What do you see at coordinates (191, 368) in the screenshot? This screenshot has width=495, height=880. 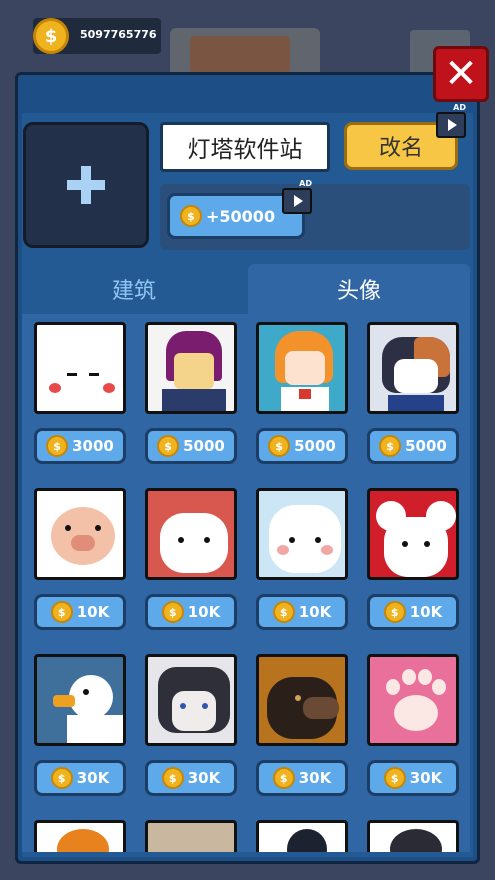 I see `avatar-purple-hair-girl-image` at bounding box center [191, 368].